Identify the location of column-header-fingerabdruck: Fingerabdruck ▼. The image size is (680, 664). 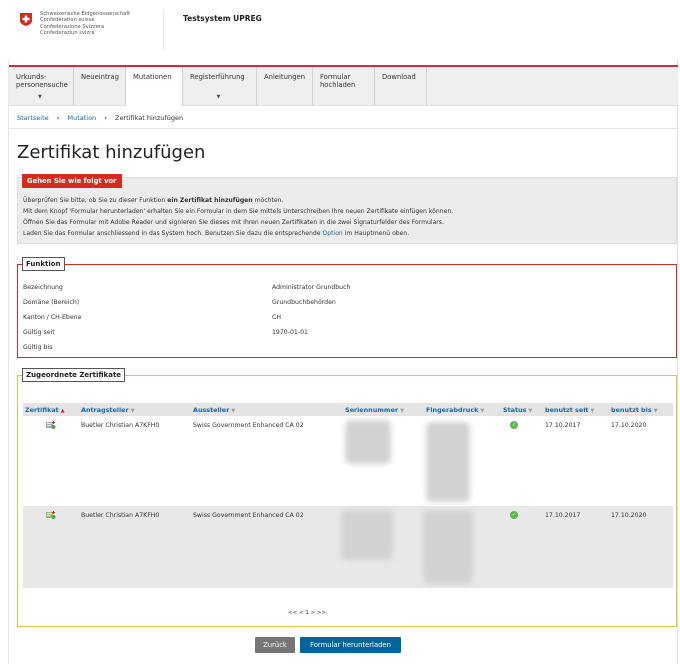
(455, 410).